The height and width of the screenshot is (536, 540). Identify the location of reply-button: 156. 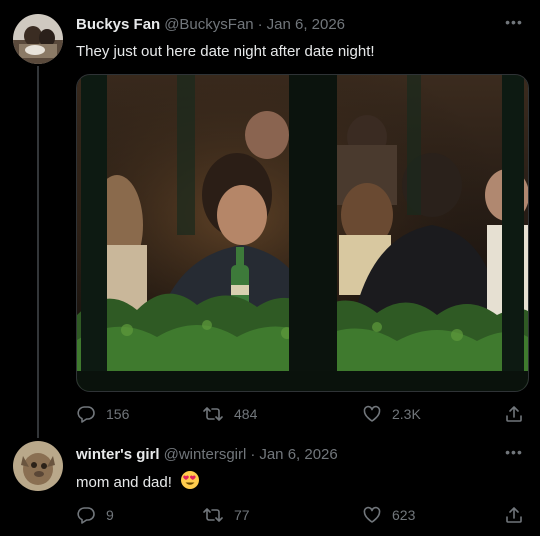
(102, 414).